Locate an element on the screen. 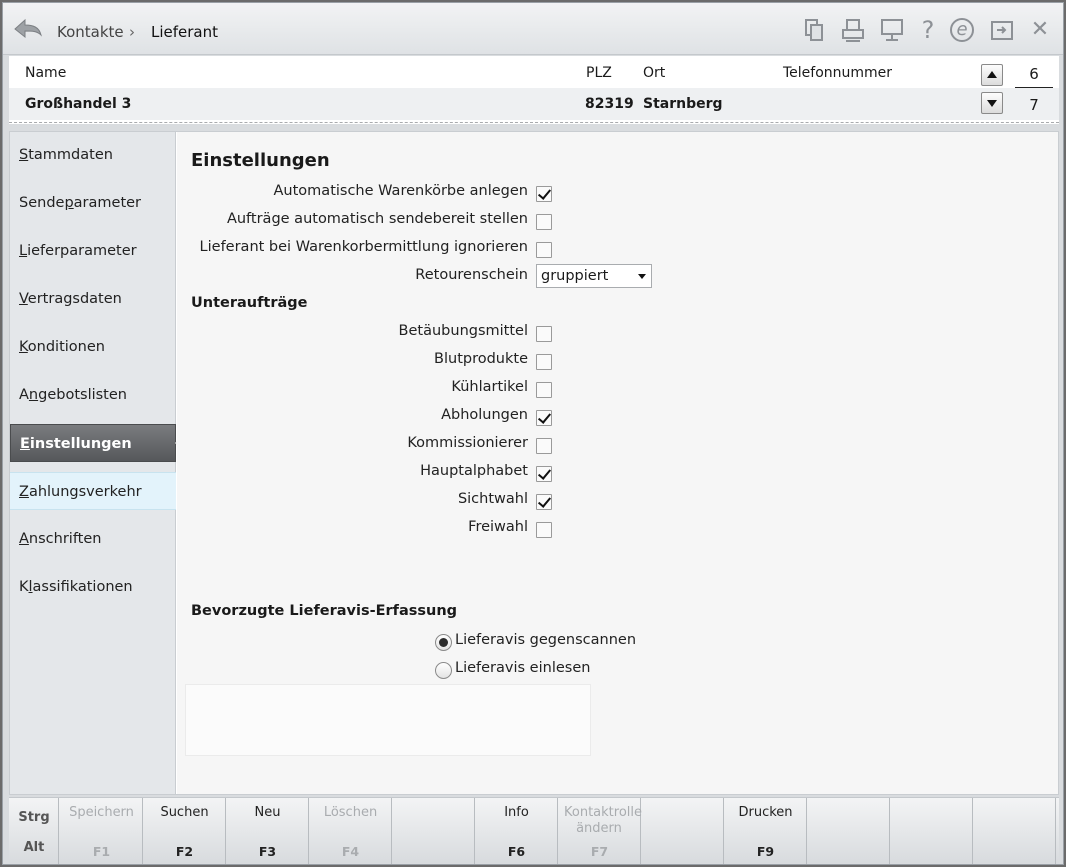 The image size is (1066, 867). printer-icon is located at coordinates (853, 30).